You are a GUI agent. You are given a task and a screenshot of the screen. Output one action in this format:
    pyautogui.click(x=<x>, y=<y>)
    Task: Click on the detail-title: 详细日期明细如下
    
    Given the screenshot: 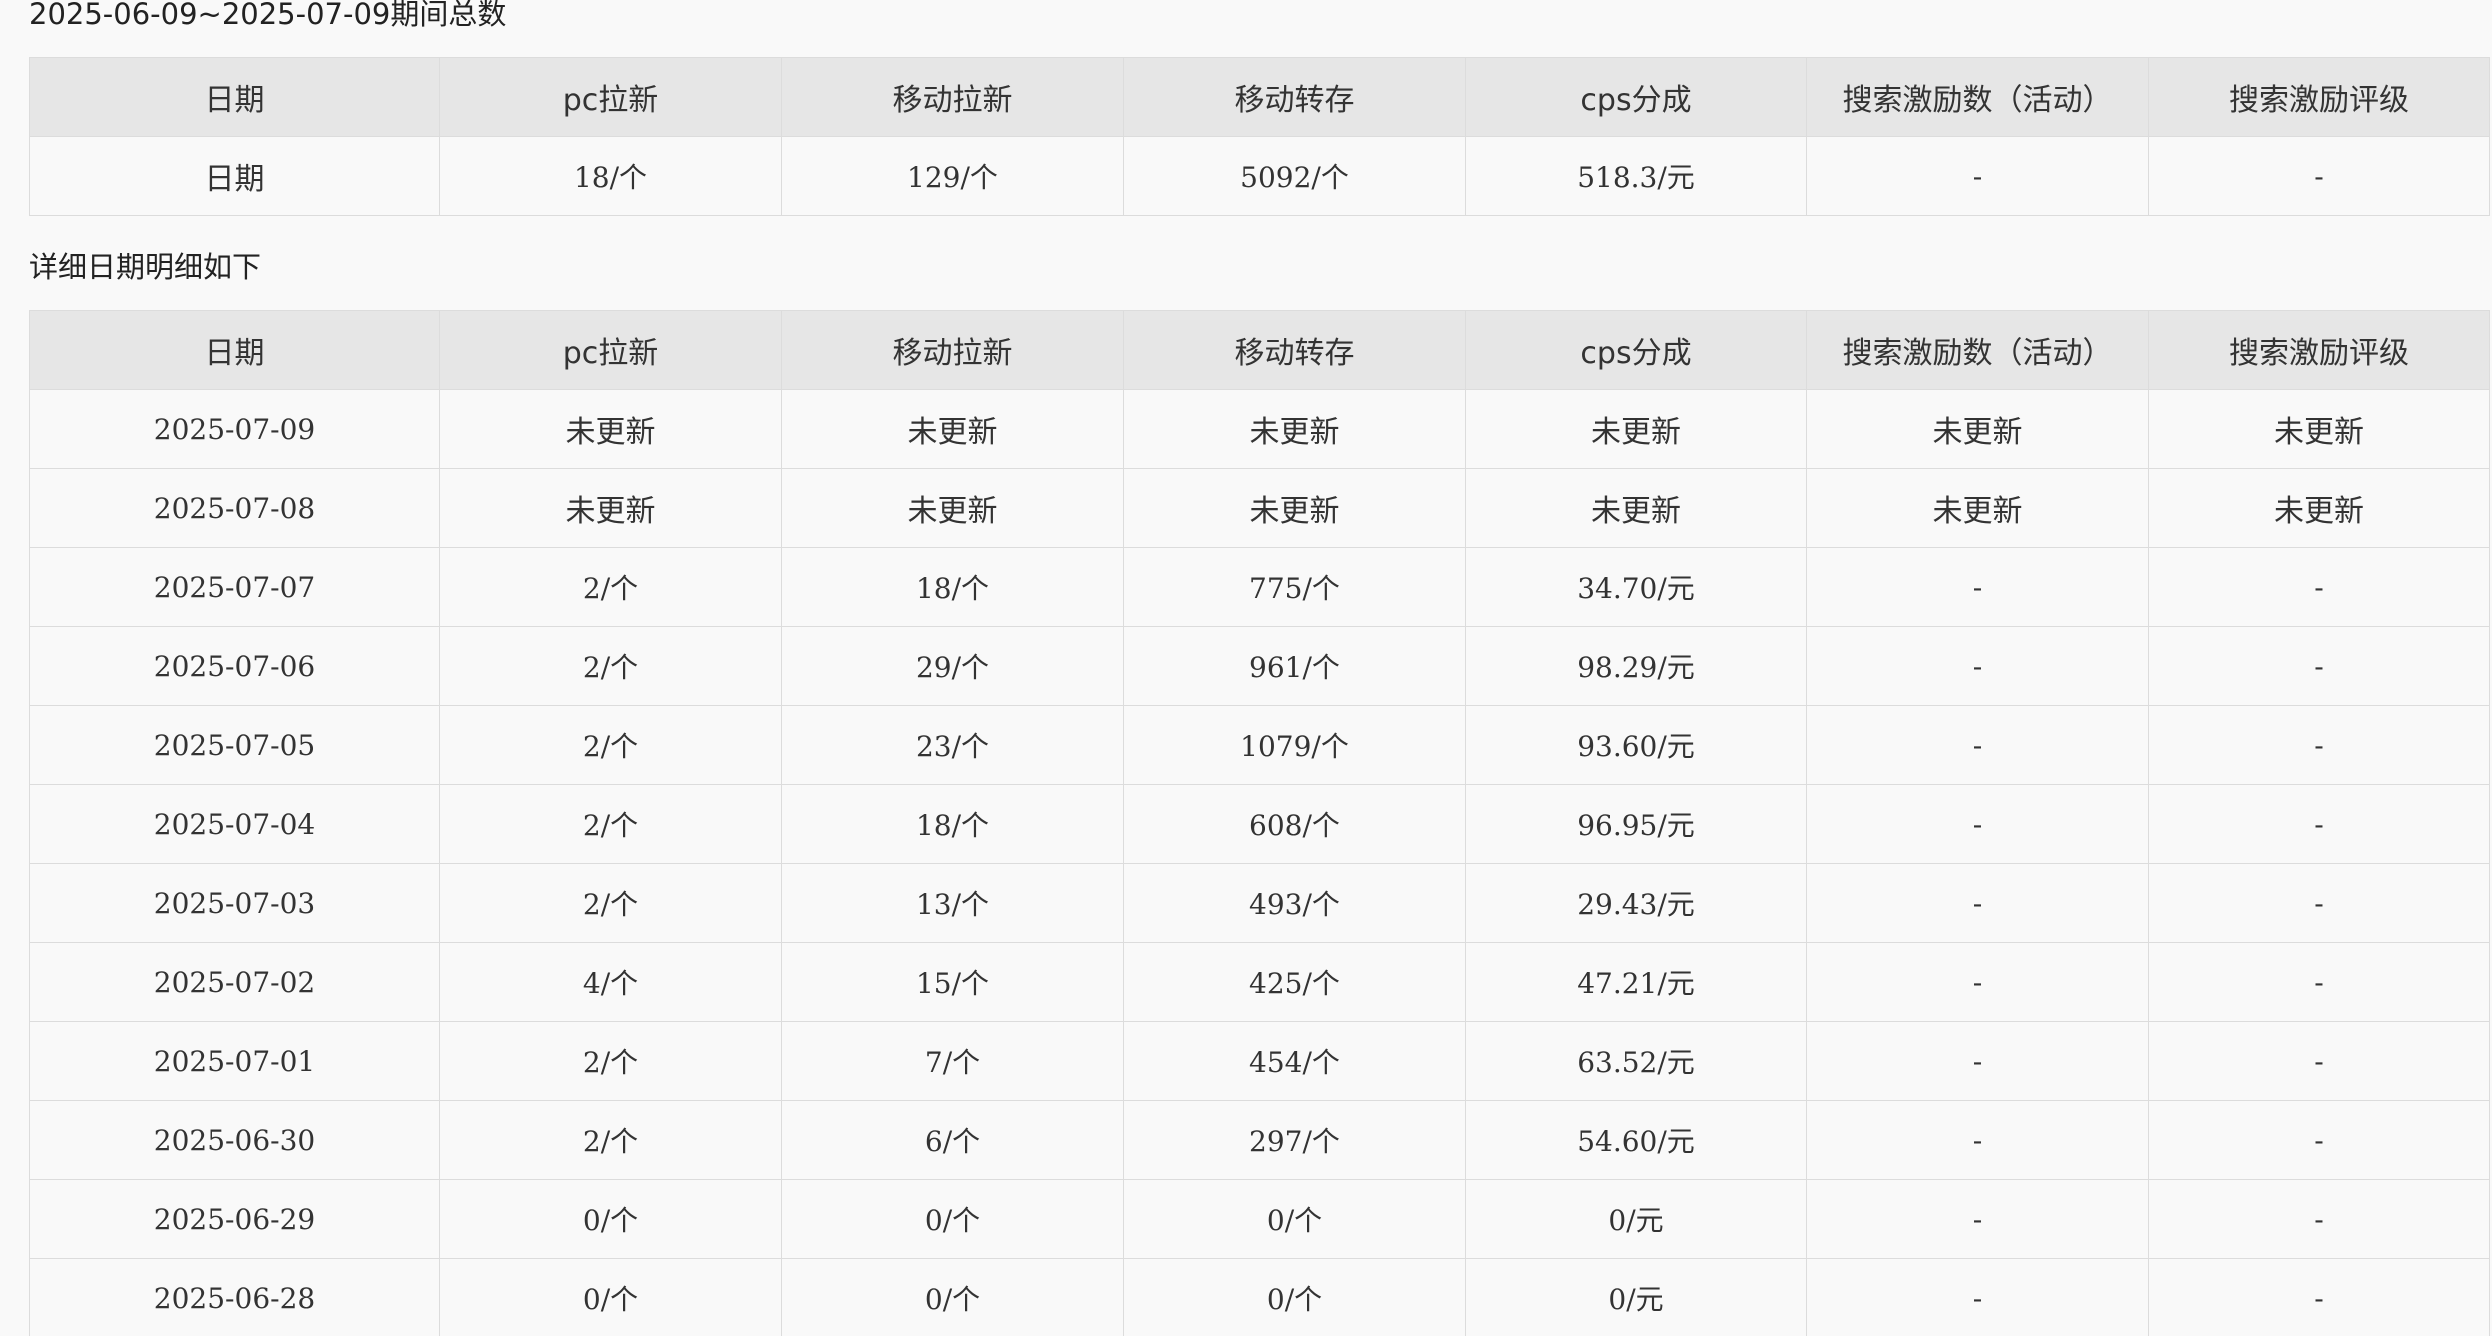 What is the action you would take?
    pyautogui.click(x=145, y=267)
    